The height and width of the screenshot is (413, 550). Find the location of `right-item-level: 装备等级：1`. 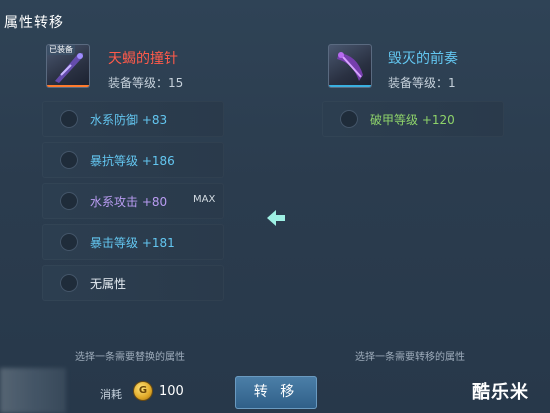

right-item-level: 装备等级：1 is located at coordinates (422, 82).